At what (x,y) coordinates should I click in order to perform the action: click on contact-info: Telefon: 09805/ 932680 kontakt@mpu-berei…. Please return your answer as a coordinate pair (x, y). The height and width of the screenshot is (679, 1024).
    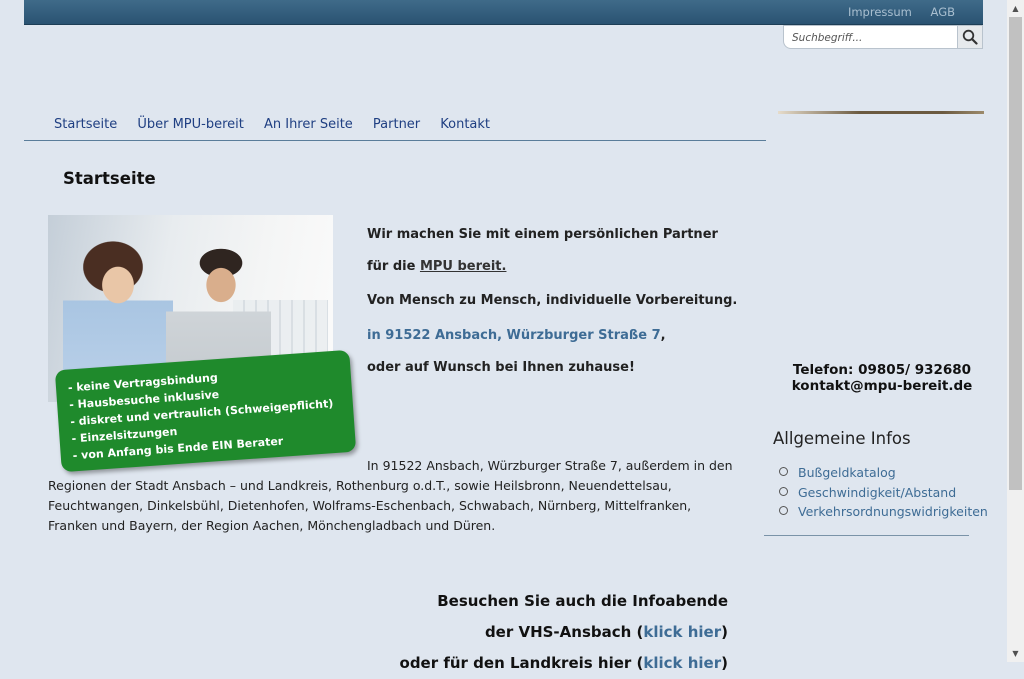
    Looking at the image, I should click on (882, 378).